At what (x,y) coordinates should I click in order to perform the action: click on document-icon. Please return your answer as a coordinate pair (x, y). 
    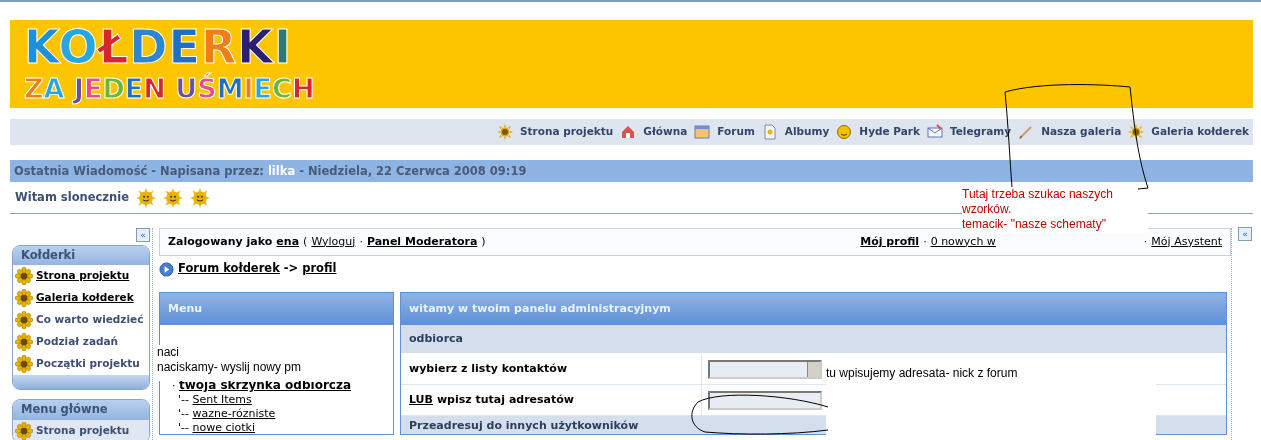
    Looking at the image, I should click on (769, 132).